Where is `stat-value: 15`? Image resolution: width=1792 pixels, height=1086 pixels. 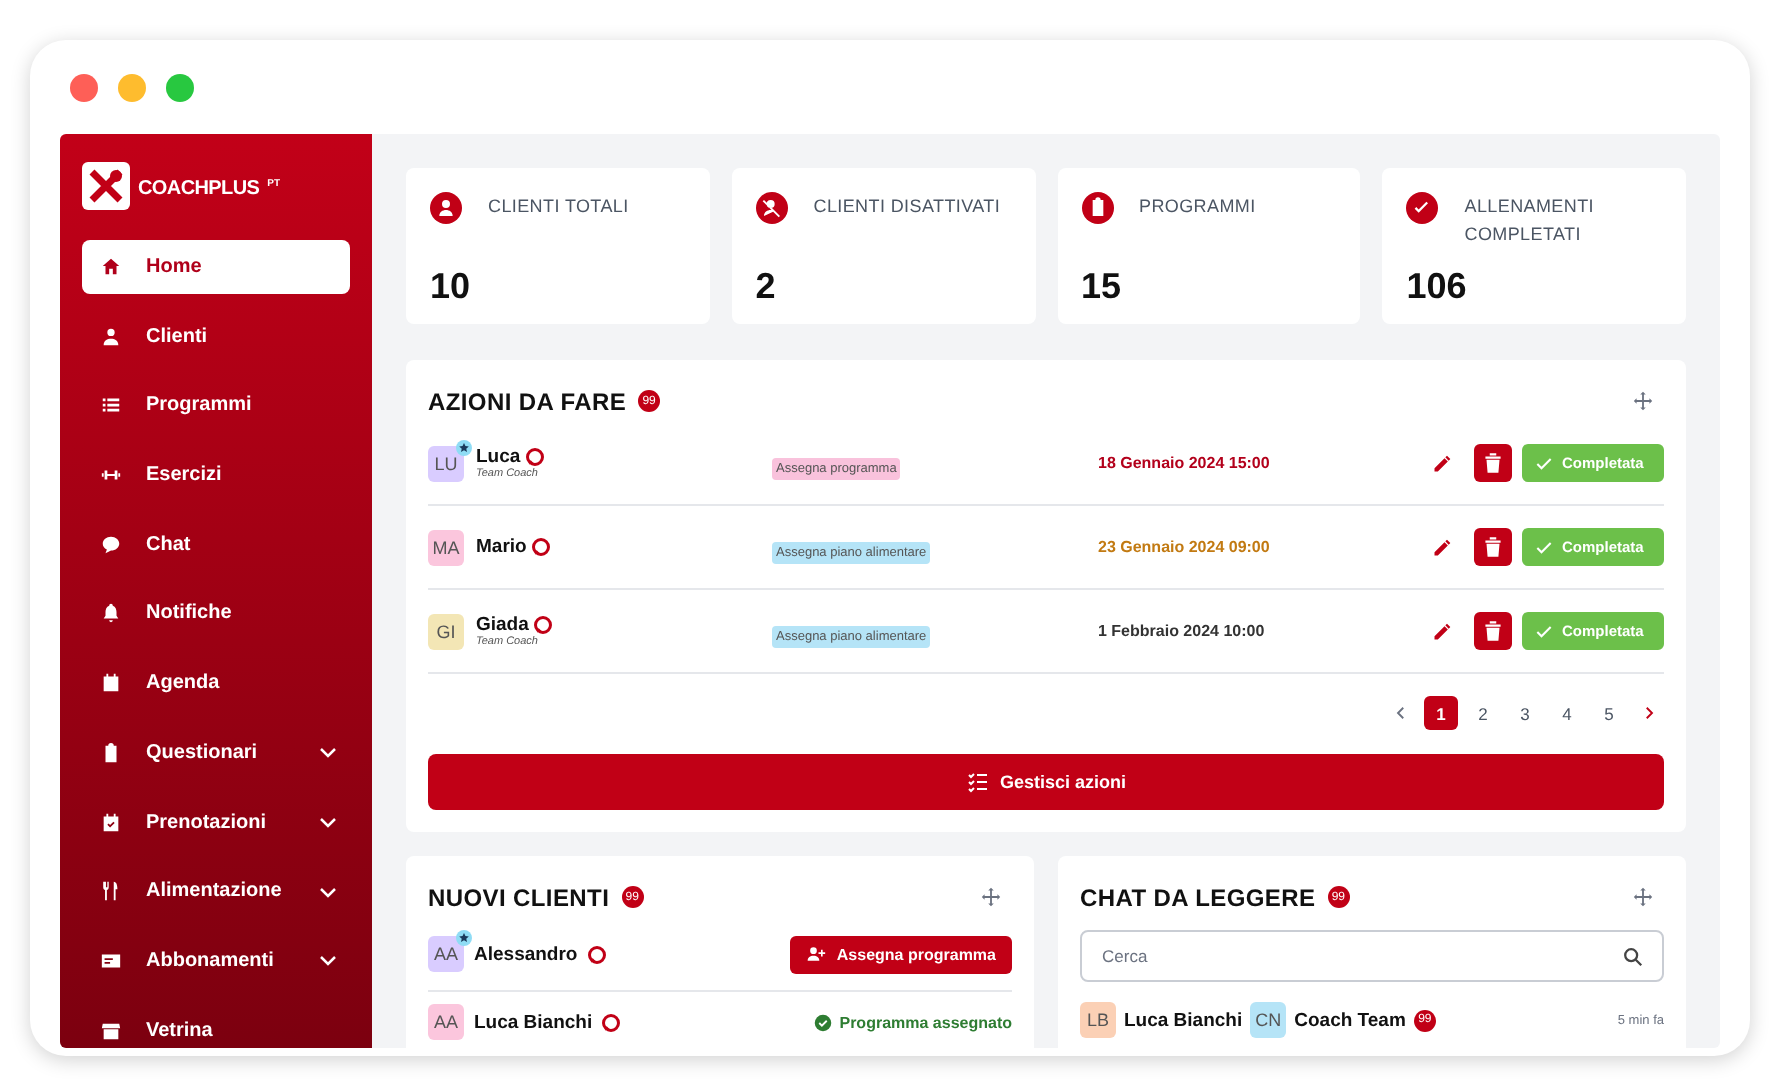 stat-value: 15 is located at coordinates (1102, 287).